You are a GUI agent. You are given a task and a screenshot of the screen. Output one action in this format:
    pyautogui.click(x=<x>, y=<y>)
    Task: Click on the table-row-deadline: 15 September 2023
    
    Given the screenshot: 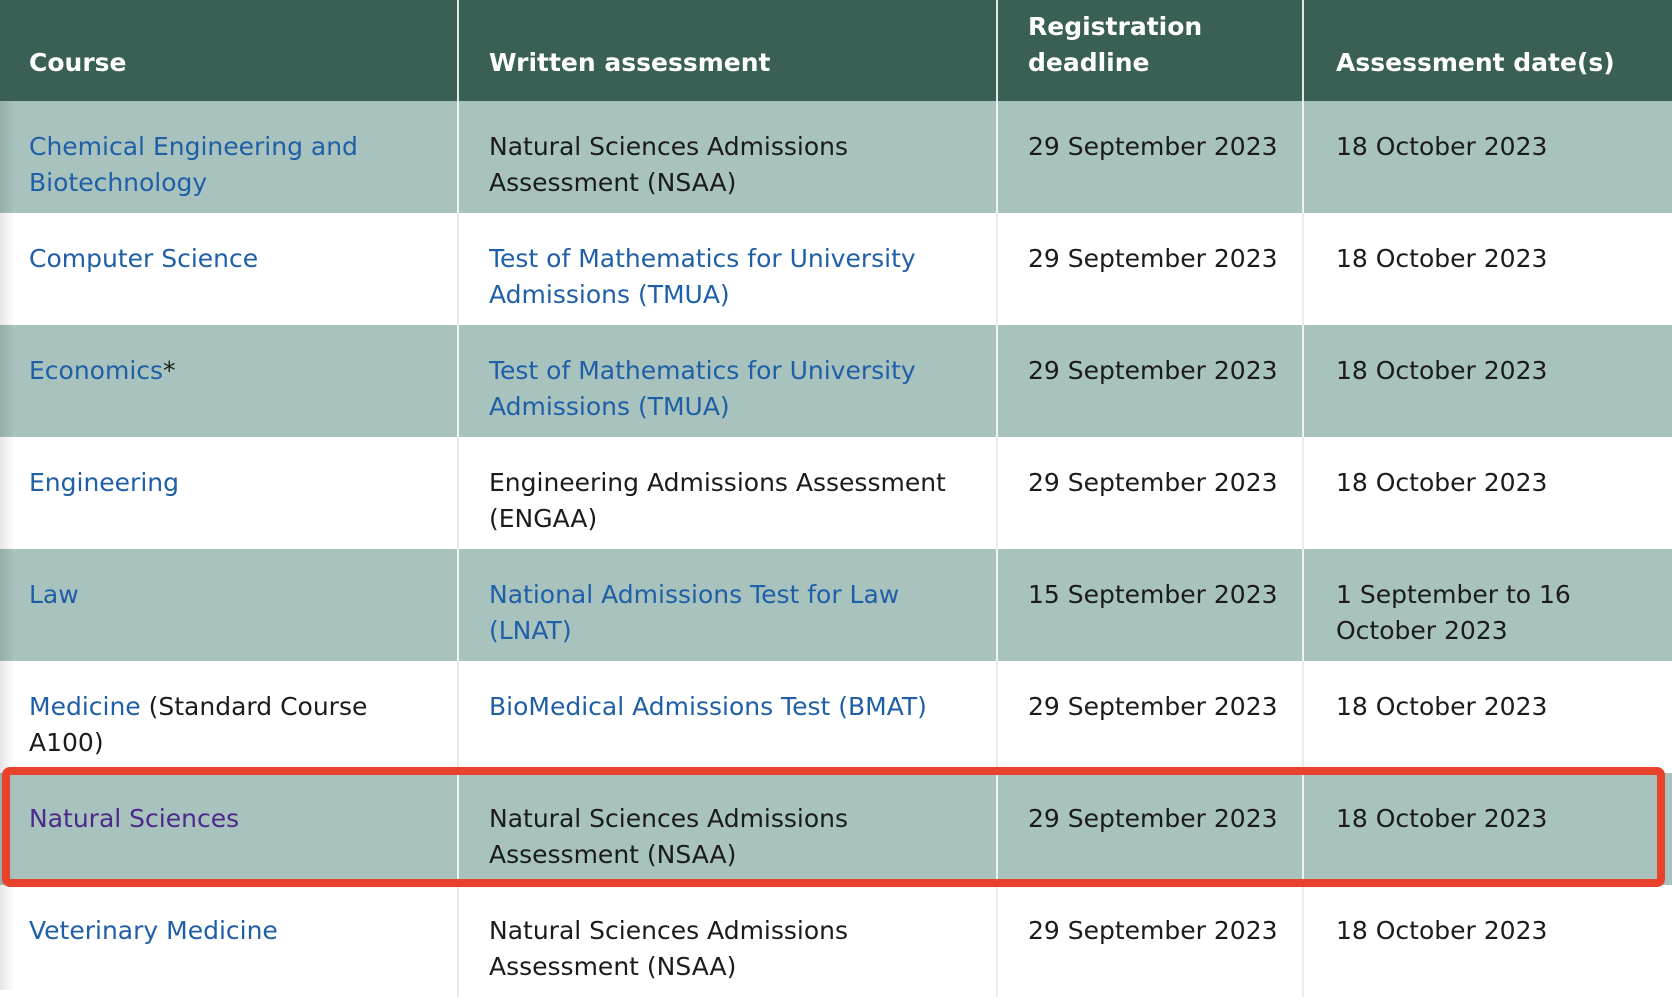 What is the action you would take?
    pyautogui.click(x=1151, y=605)
    